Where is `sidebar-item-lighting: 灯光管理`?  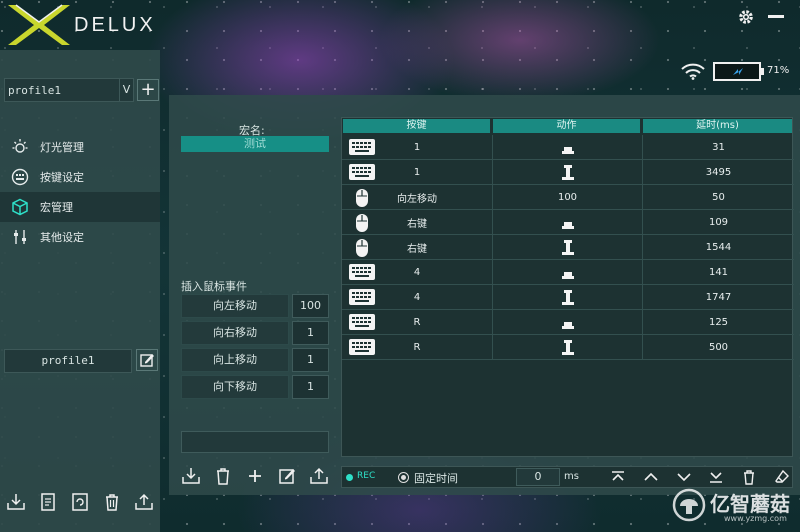
sidebar-item-lighting: 灯光管理 is located at coordinates (80, 147).